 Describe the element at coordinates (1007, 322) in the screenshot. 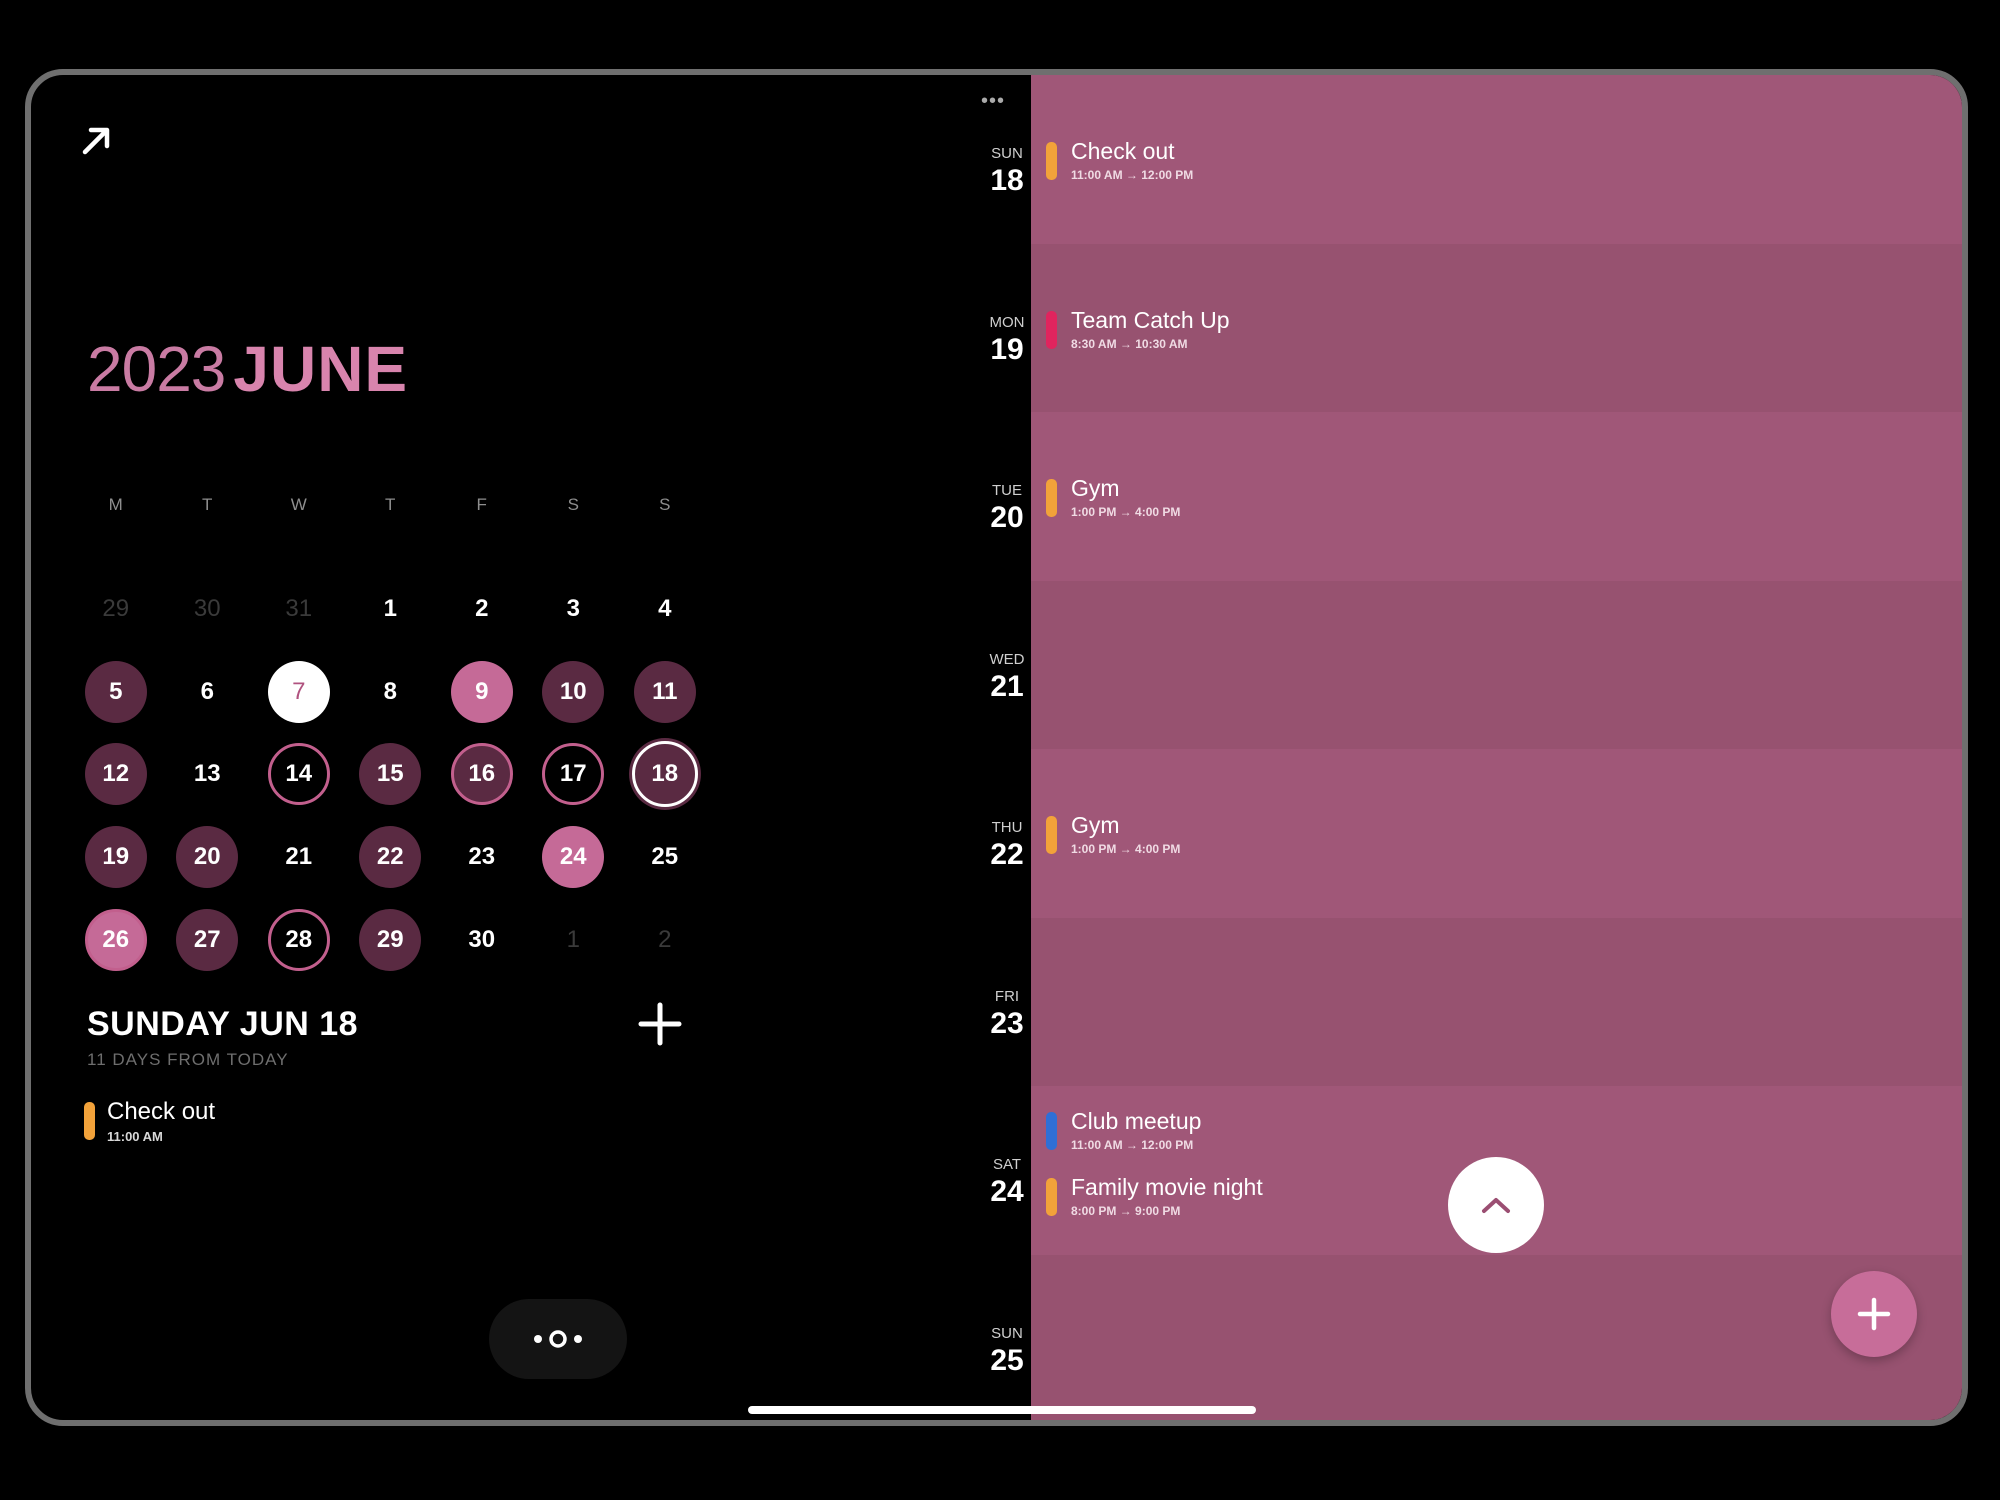

I see `day-of-week: MON` at that location.